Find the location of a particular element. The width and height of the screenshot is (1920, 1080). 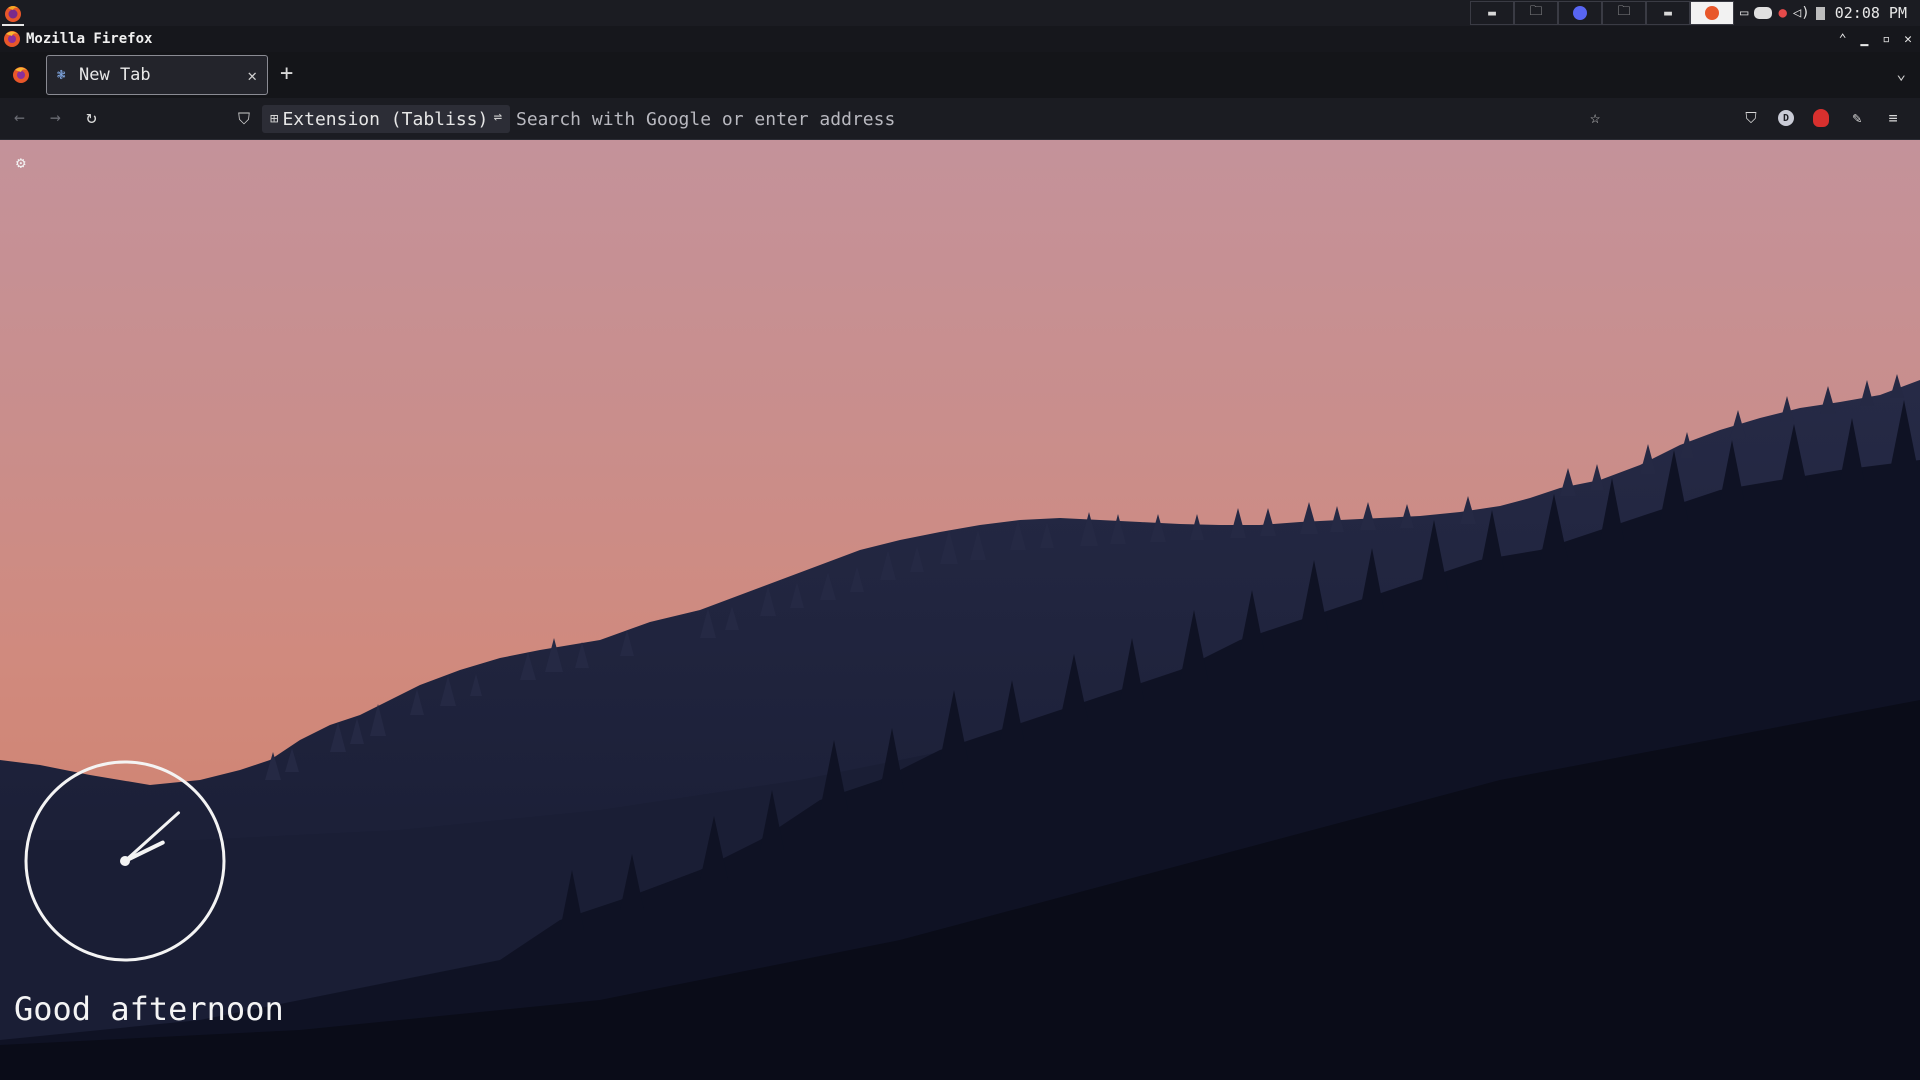

toolbar-extensions: ⛉ D ✎ ≡ is located at coordinates (1822, 118).